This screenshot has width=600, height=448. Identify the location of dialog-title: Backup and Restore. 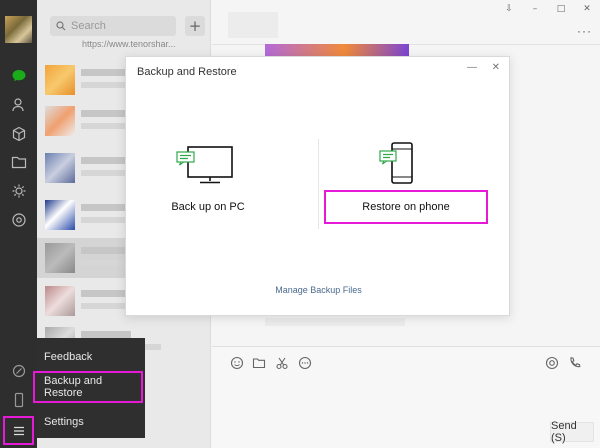
(187, 72).